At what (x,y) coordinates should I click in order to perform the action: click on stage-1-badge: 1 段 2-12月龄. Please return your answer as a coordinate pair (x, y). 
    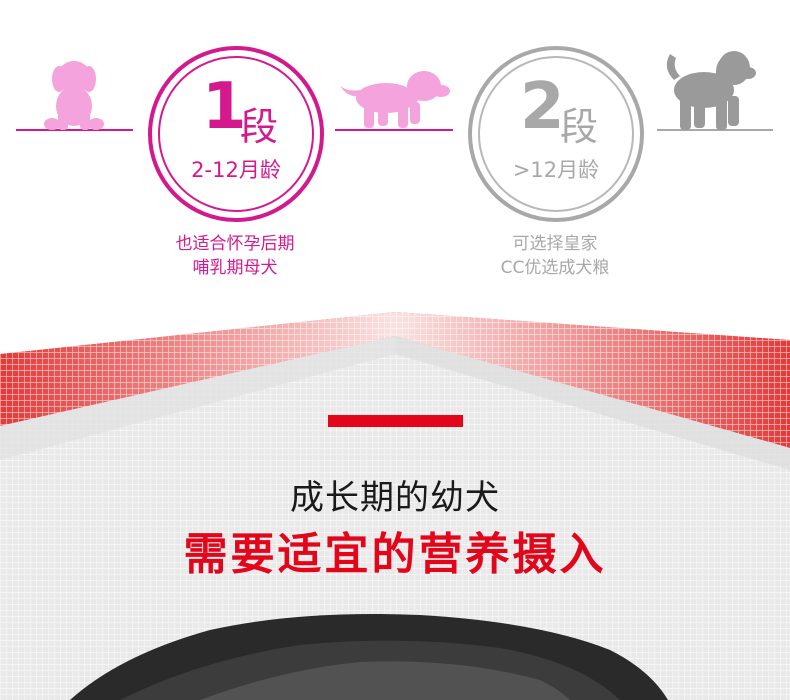
    Looking at the image, I should click on (236, 134).